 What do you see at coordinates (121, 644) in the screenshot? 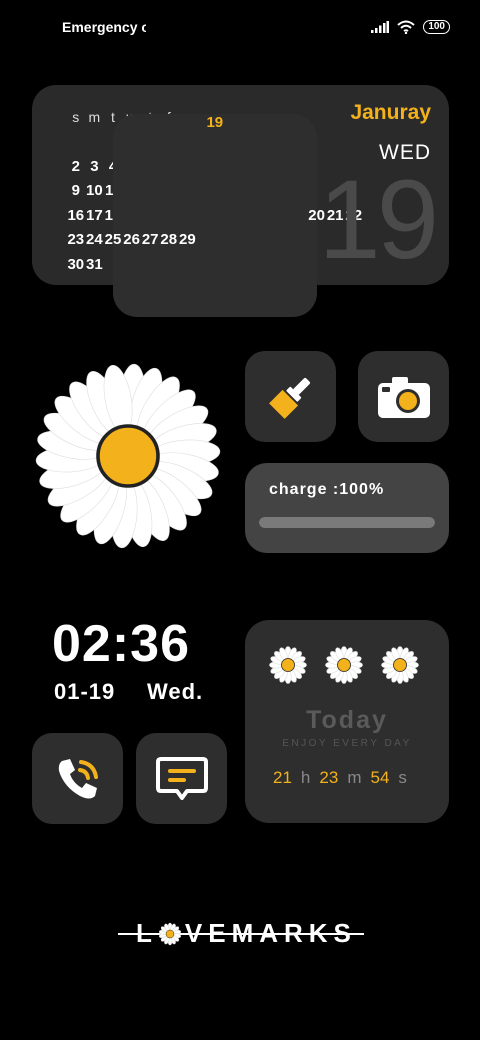
I see `clock-time: 02:36` at bounding box center [121, 644].